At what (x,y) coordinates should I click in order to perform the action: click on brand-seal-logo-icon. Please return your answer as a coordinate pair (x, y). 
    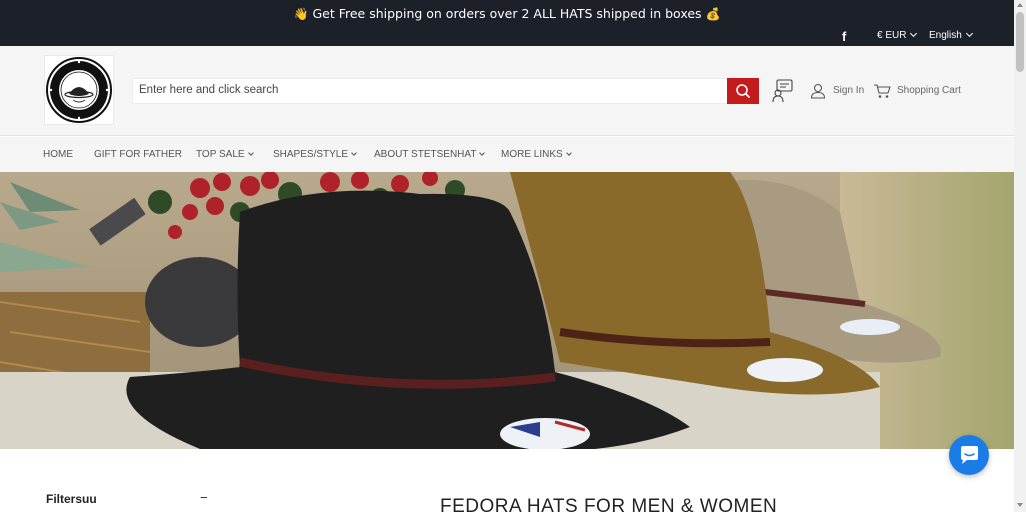
    Looking at the image, I should click on (79, 90).